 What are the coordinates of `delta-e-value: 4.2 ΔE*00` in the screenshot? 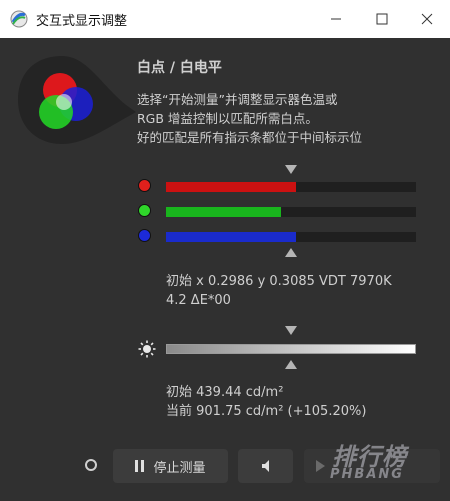 It's located at (198, 300).